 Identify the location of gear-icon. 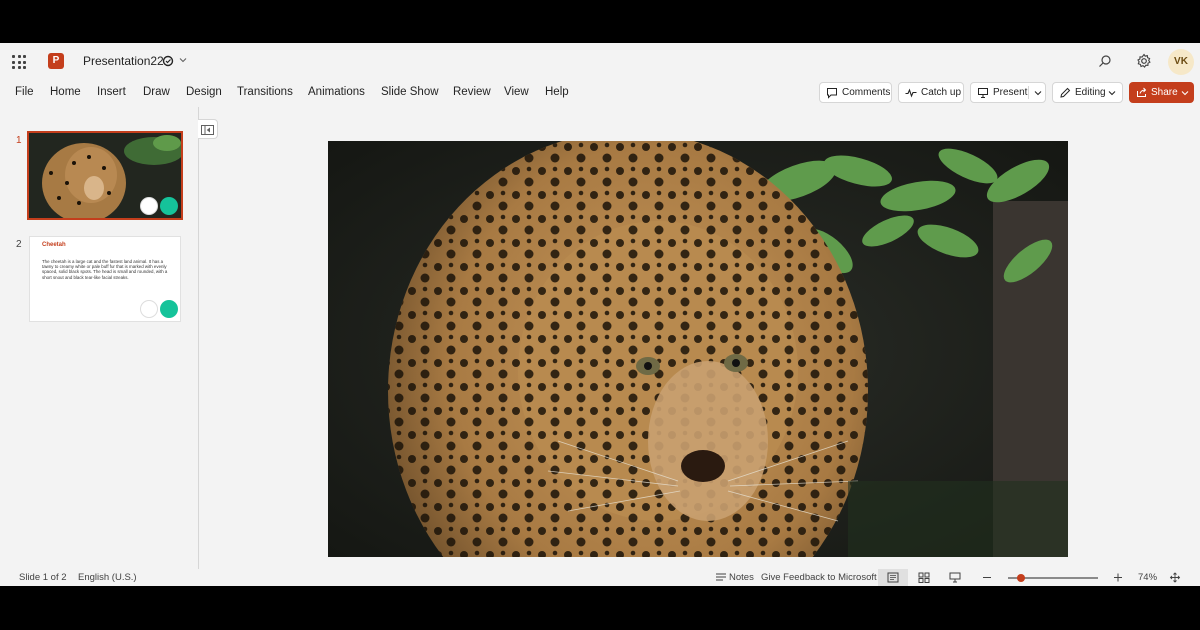
(1144, 61).